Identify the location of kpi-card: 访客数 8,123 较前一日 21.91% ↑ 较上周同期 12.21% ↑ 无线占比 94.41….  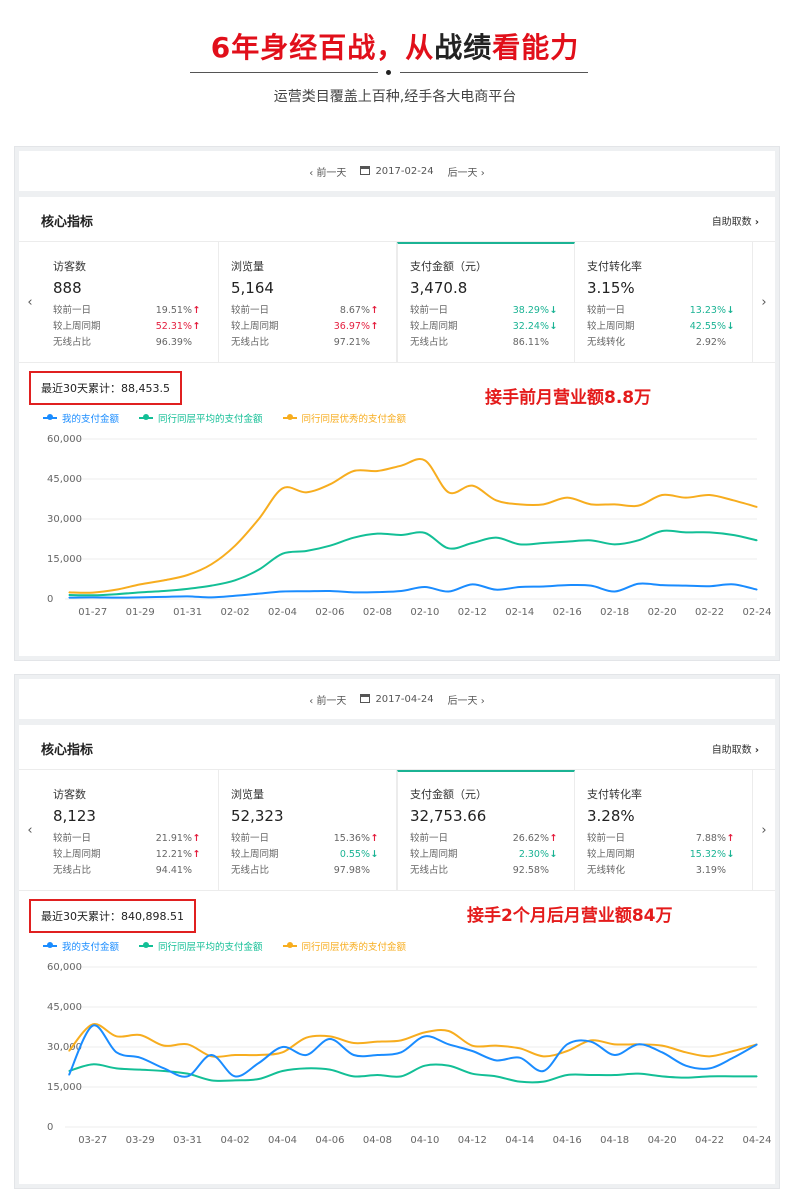
(130, 830).